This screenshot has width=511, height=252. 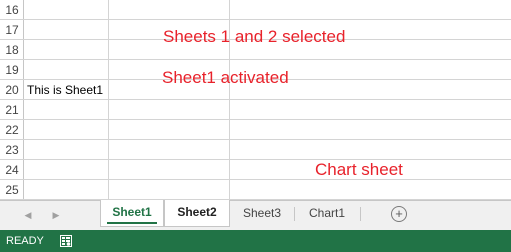 What do you see at coordinates (12, 190) in the screenshot?
I see `row-header-25: 25` at bounding box center [12, 190].